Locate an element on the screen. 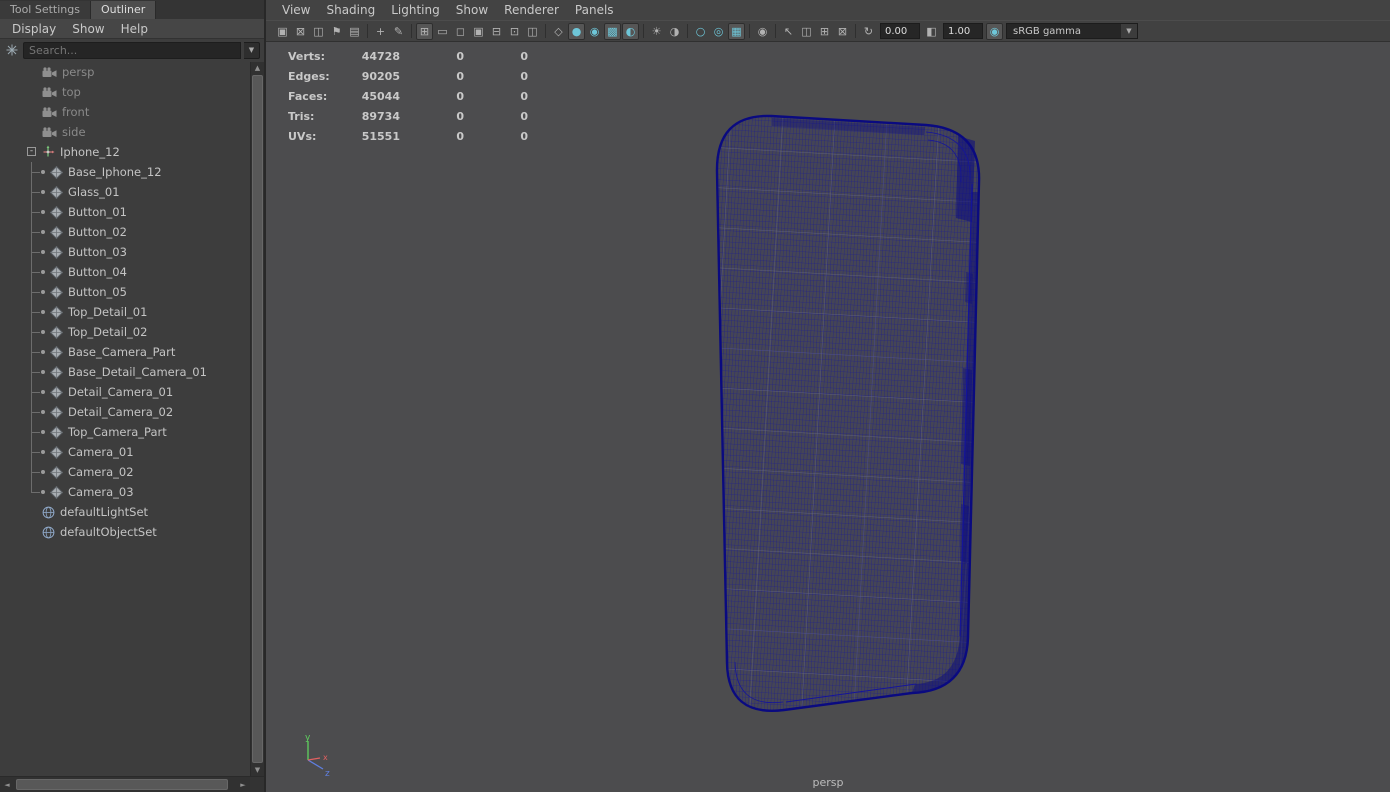 Image resolution: width=1390 pixels, height=792 pixels. copy-view-icon: ◫ is located at coordinates (806, 31).